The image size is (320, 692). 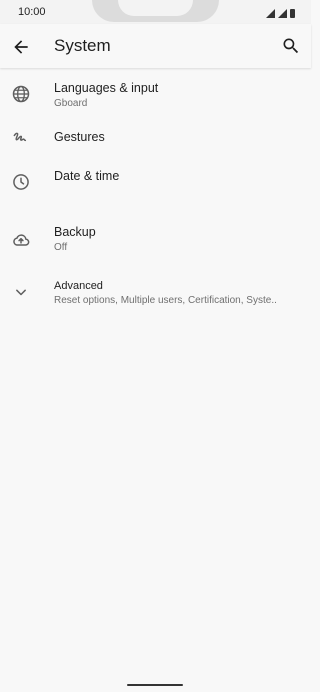 I want to click on notch-cutout, so click(x=155, y=8).